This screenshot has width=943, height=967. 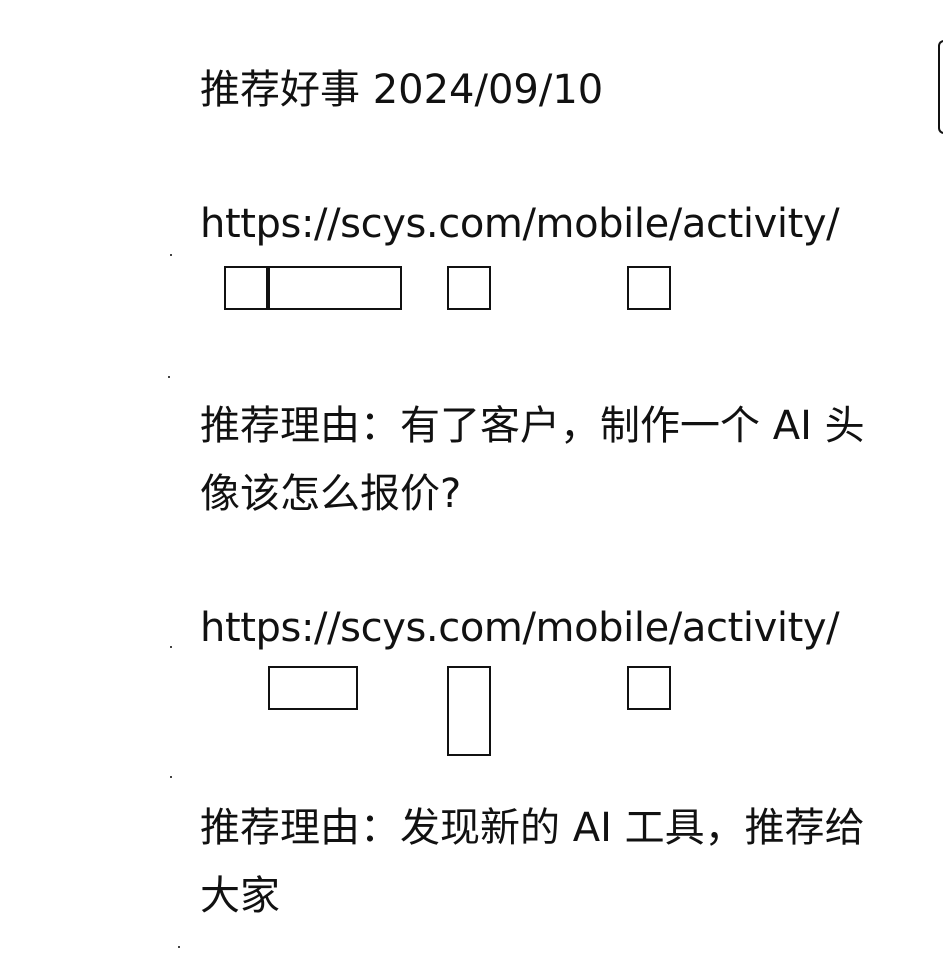 What do you see at coordinates (402, 90) in the screenshot?
I see `post-heading: 推荐好事 2024/09/10` at bounding box center [402, 90].